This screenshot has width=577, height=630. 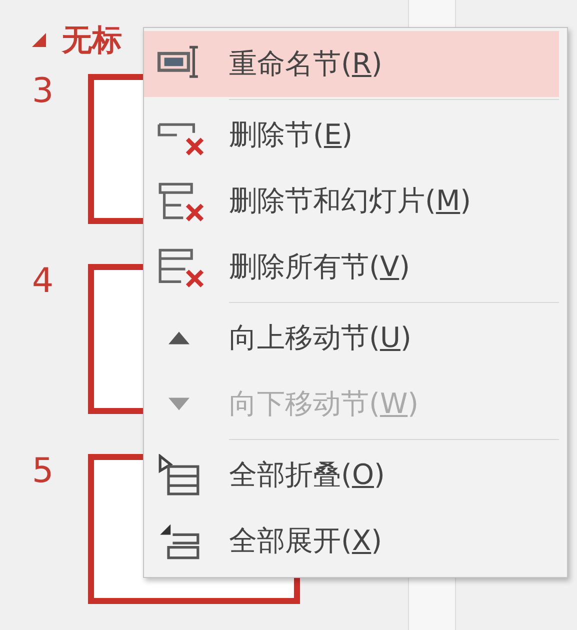 What do you see at coordinates (355, 267) in the screenshot?
I see `menu-item: 删除所有节(V)` at bounding box center [355, 267].